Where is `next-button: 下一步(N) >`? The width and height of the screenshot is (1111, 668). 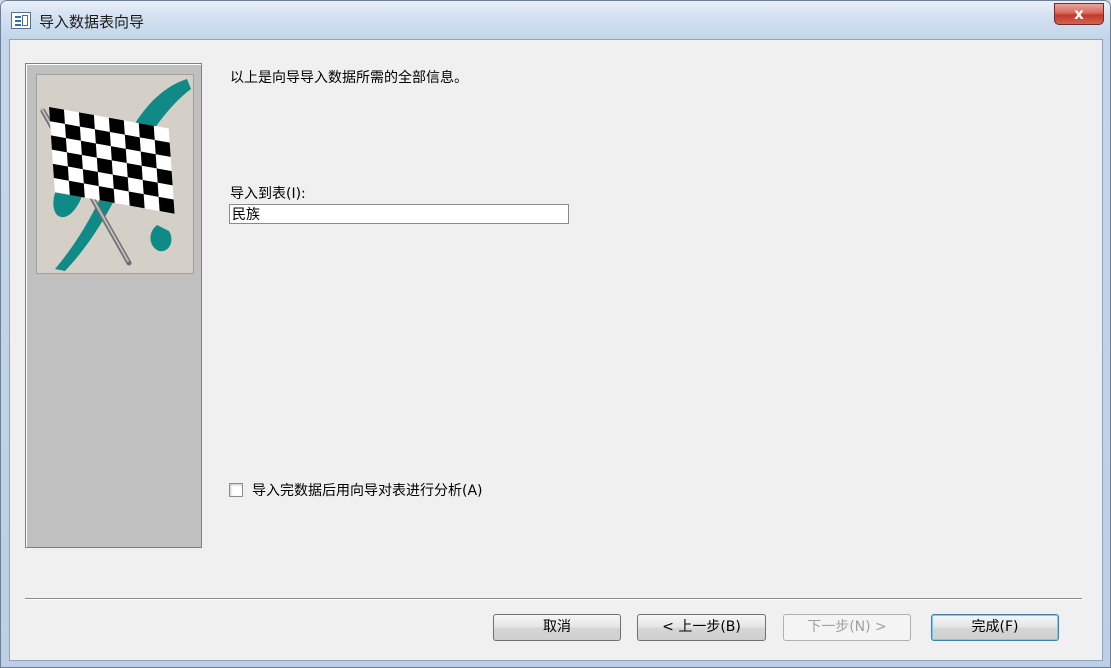 next-button: 下一步(N) > is located at coordinates (847, 627).